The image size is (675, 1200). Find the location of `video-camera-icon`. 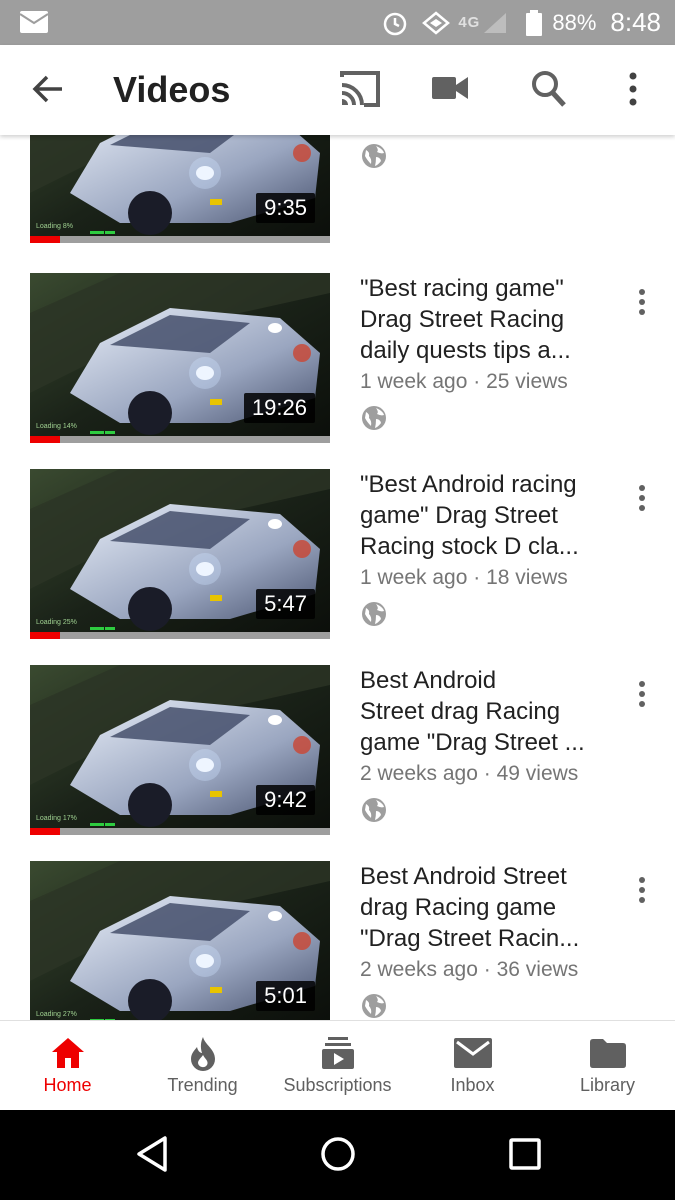

video-camera-icon is located at coordinates (450, 88).